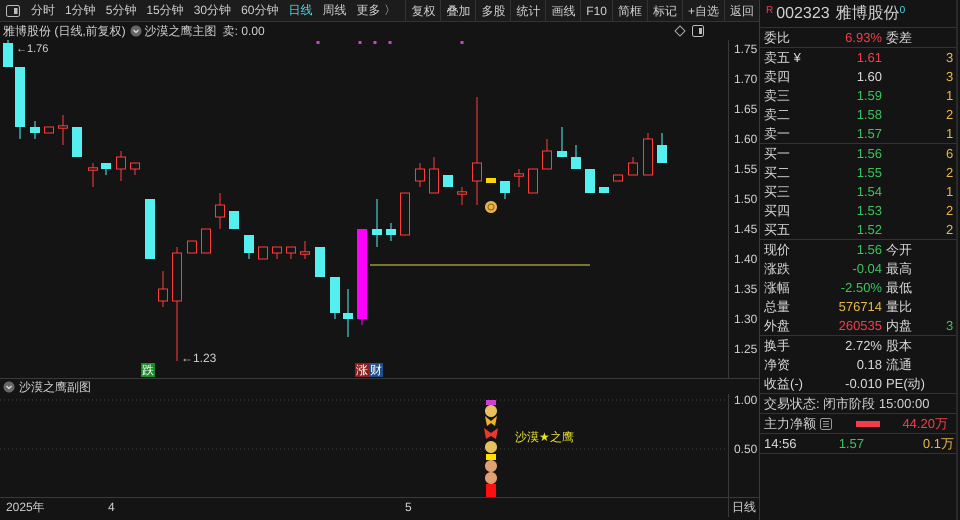  Describe the element at coordinates (680, 31) in the screenshot. I see `diamond-icon` at that location.